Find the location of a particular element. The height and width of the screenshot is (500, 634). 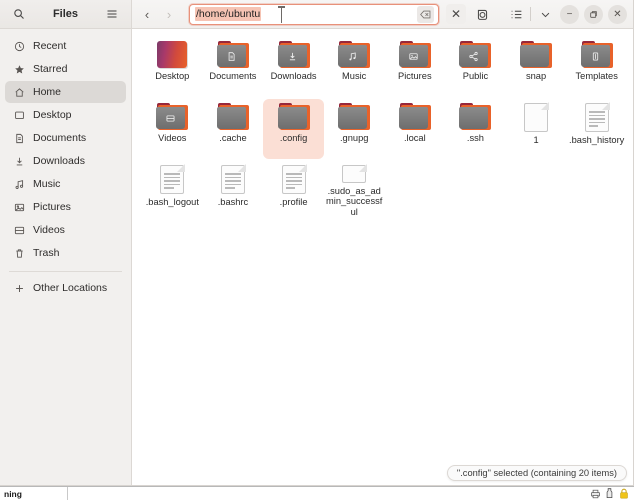

folder-glyph-share-icon is located at coordinates (473, 56).